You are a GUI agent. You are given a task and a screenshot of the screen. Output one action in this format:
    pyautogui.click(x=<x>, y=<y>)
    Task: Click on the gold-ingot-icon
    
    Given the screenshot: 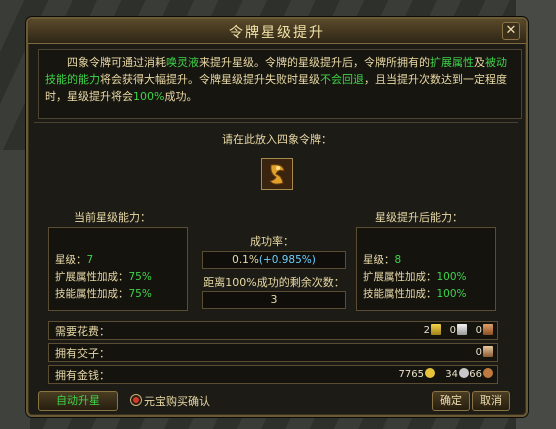 What is the action you would take?
    pyautogui.click(x=436, y=329)
    